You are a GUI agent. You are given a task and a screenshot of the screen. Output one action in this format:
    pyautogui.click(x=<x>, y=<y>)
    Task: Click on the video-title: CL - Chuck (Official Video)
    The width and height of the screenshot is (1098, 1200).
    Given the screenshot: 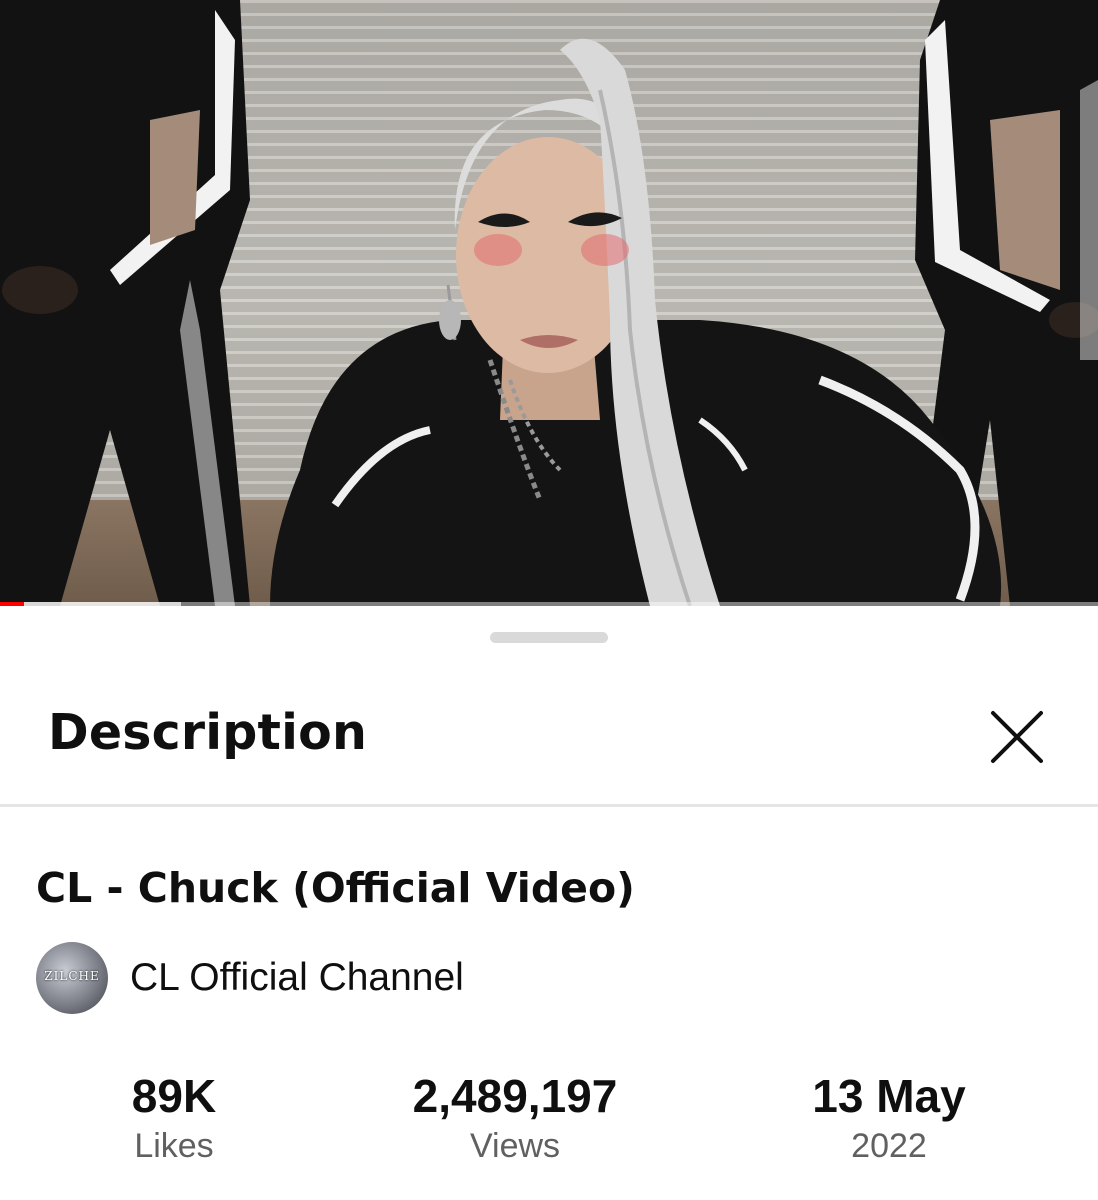 What is the action you would take?
    pyautogui.click(x=335, y=888)
    